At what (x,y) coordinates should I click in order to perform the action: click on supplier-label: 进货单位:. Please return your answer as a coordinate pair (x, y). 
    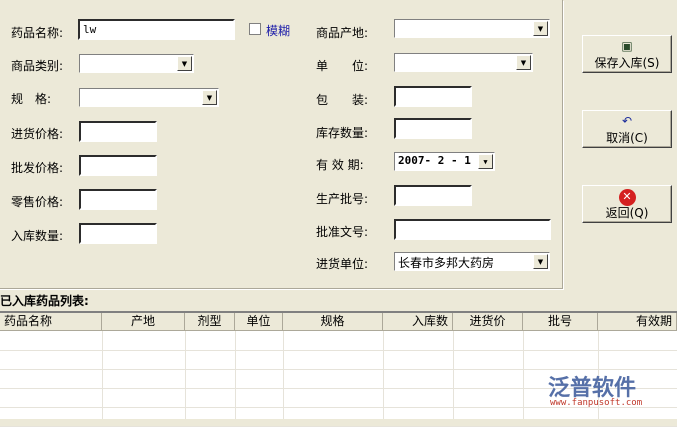
    Looking at the image, I should click on (342, 264).